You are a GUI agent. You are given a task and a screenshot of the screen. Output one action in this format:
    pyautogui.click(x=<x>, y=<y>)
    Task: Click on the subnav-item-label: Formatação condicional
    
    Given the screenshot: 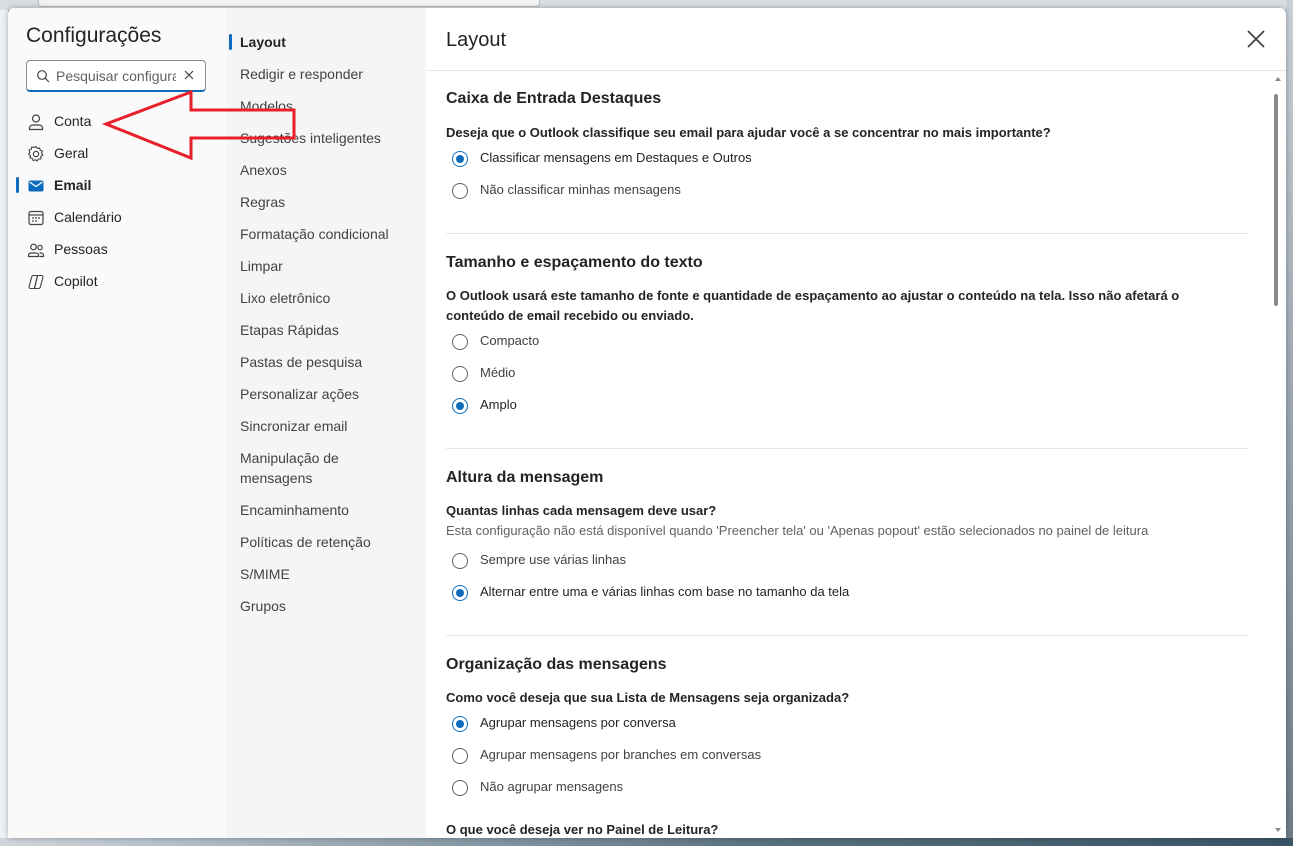 What is the action you would take?
    pyautogui.click(x=314, y=234)
    